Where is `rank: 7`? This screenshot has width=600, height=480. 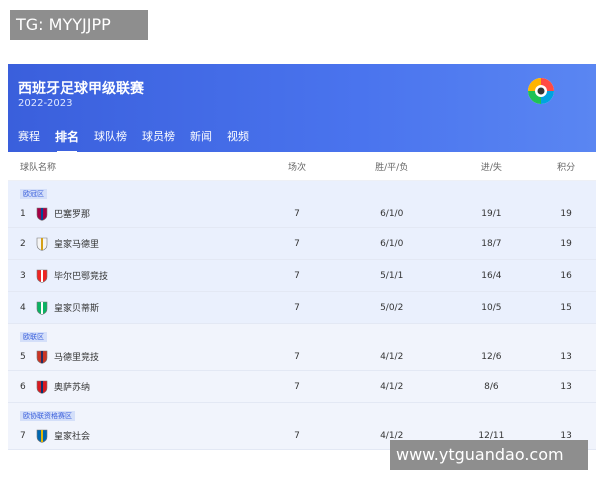 rank: 7 is located at coordinates (23, 435).